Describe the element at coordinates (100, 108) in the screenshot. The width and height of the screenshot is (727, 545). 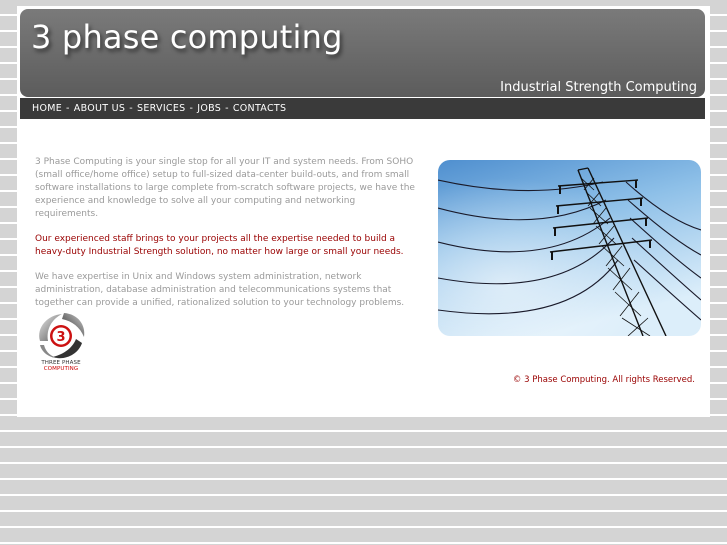
I see `nav-about-us: ABOUT US` at that location.